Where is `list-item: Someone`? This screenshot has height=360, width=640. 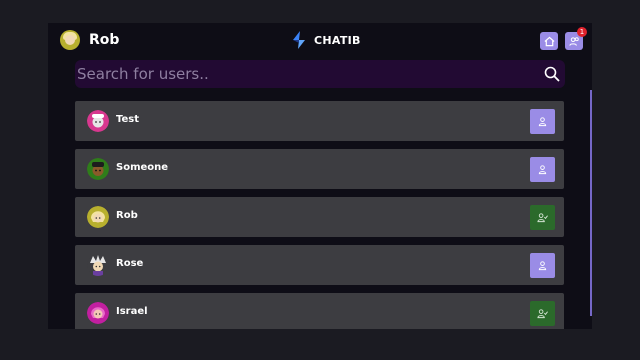 list-item: Someone is located at coordinates (319, 169).